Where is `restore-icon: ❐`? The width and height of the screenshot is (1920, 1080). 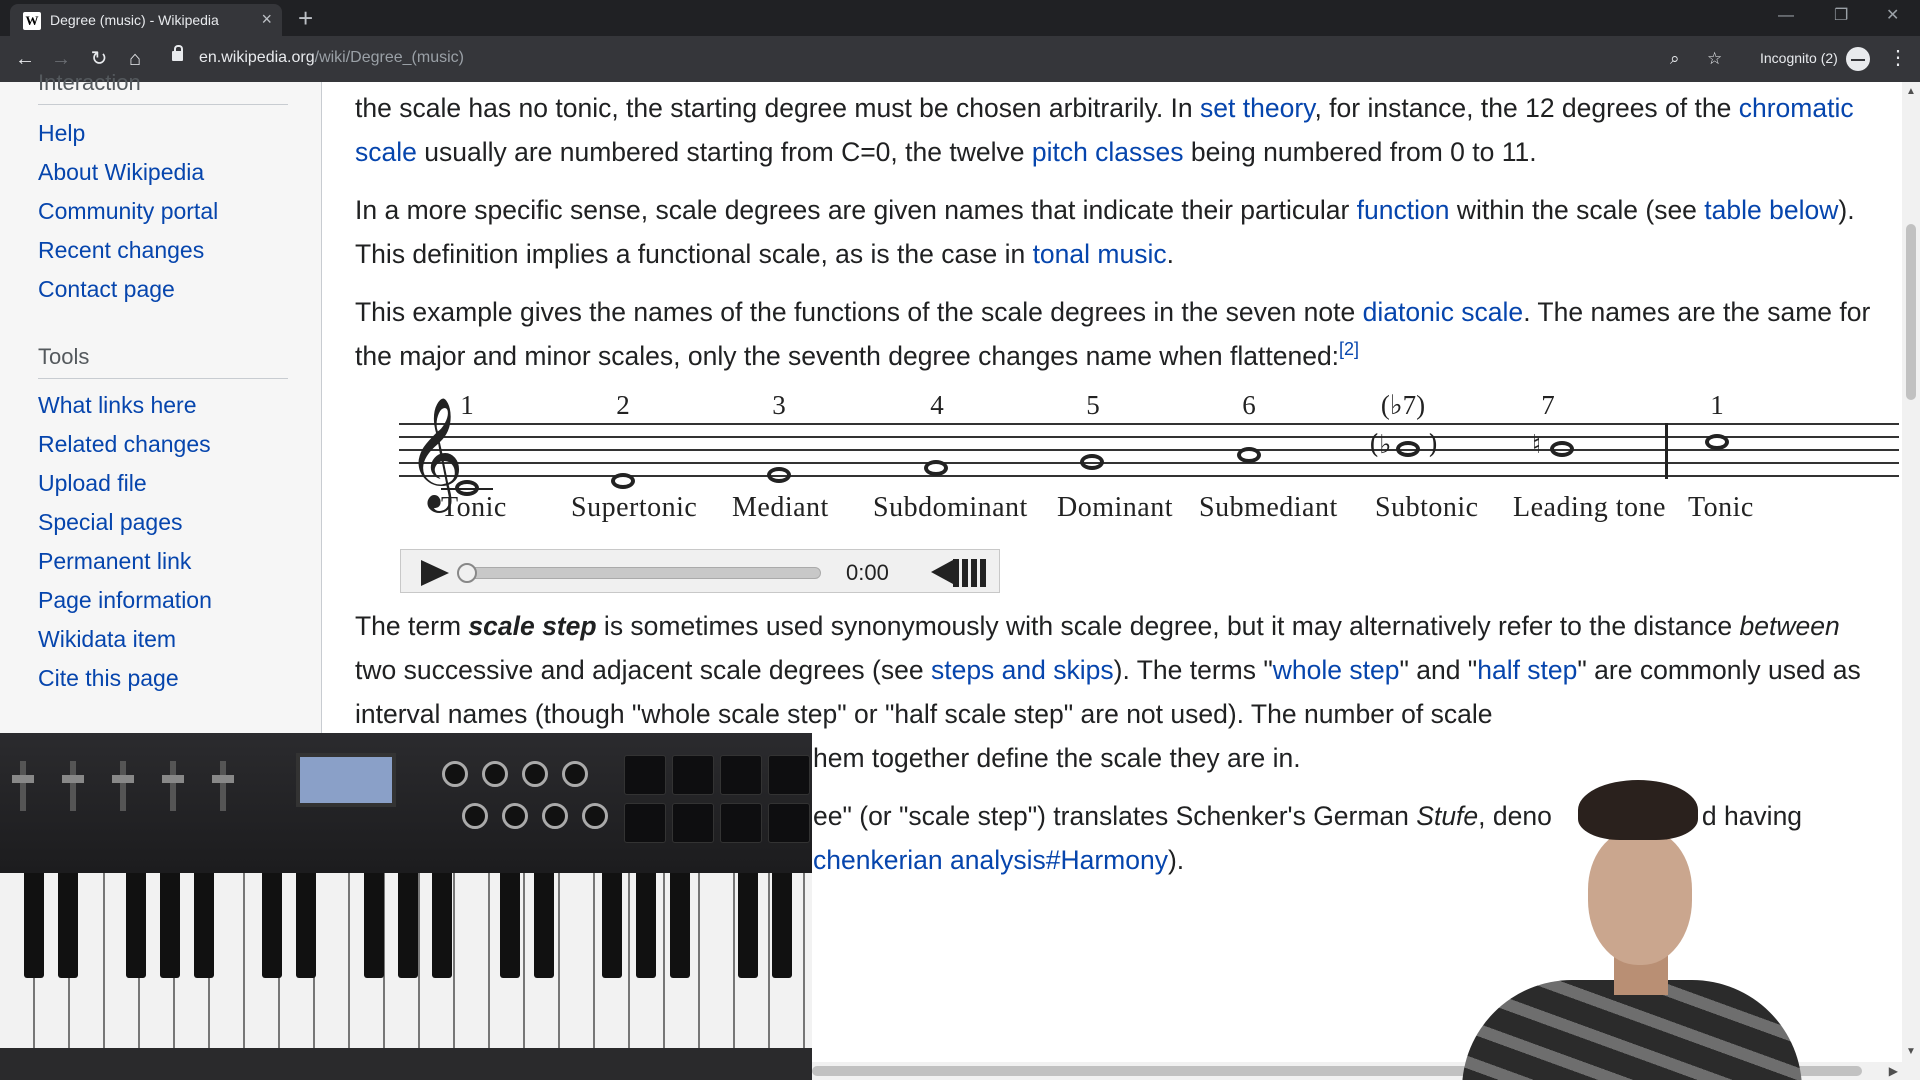
restore-icon: ❐ is located at coordinates (1841, 16).